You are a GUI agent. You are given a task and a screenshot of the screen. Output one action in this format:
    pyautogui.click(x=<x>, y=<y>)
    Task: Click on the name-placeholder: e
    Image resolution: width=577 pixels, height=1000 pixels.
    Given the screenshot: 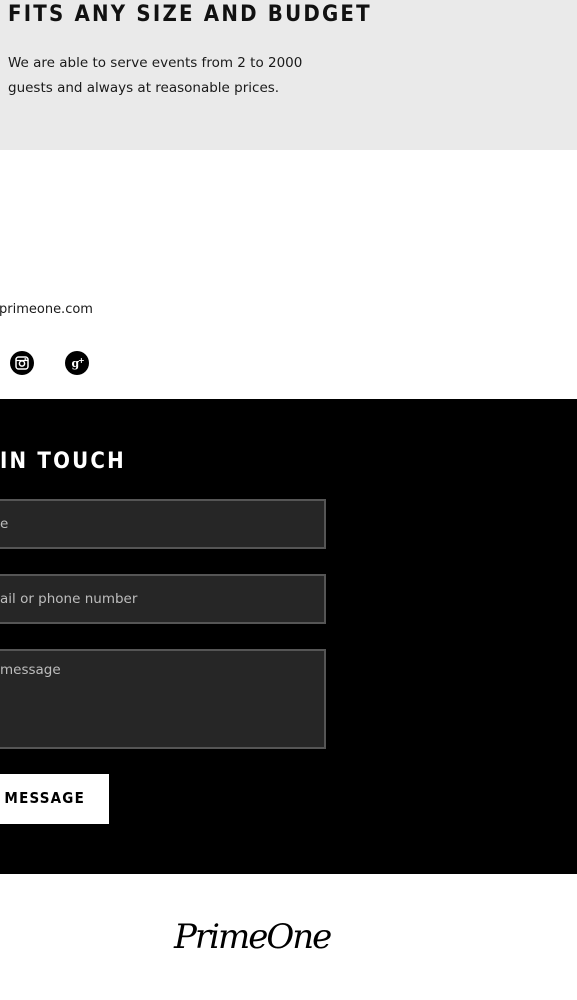 What is the action you would take?
    pyautogui.click(x=4, y=524)
    